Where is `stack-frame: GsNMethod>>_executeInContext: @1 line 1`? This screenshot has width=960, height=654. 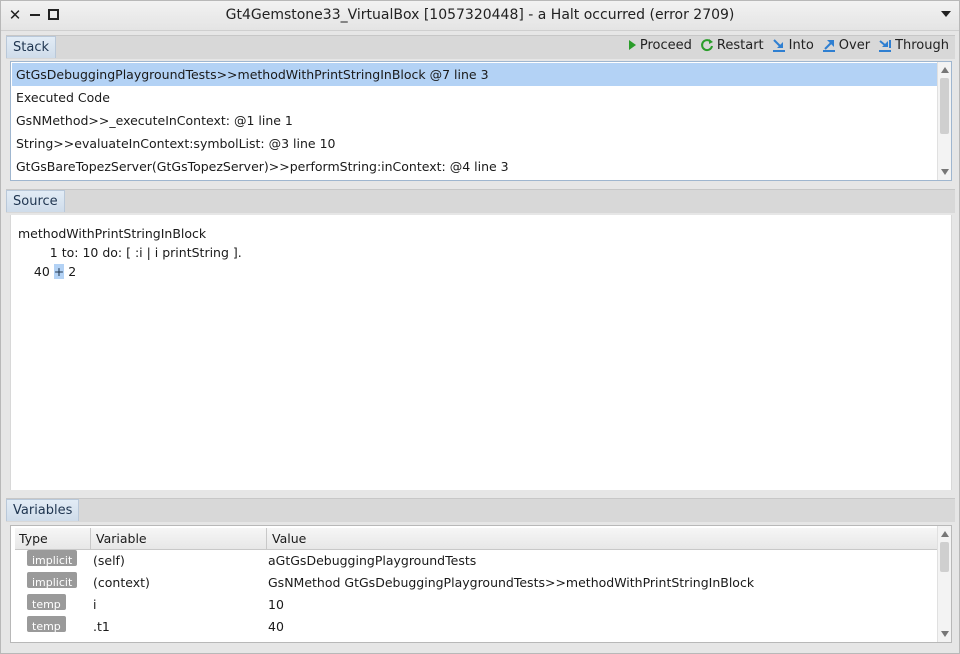
stack-frame: GsNMethod>>_executeInContext: @1 line 1 is located at coordinates (474, 120).